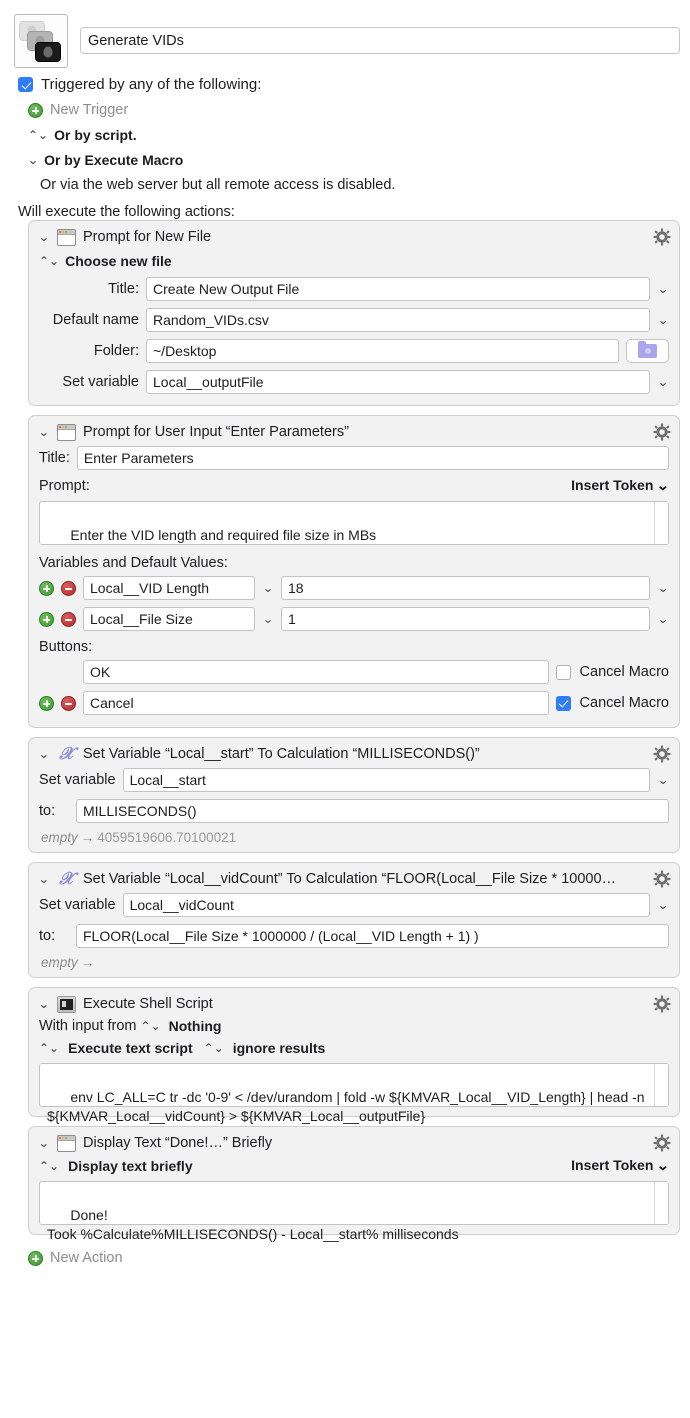 This screenshot has height=1418, width=690. I want to click on choose-new-file-label: Choose new file, so click(118, 261).